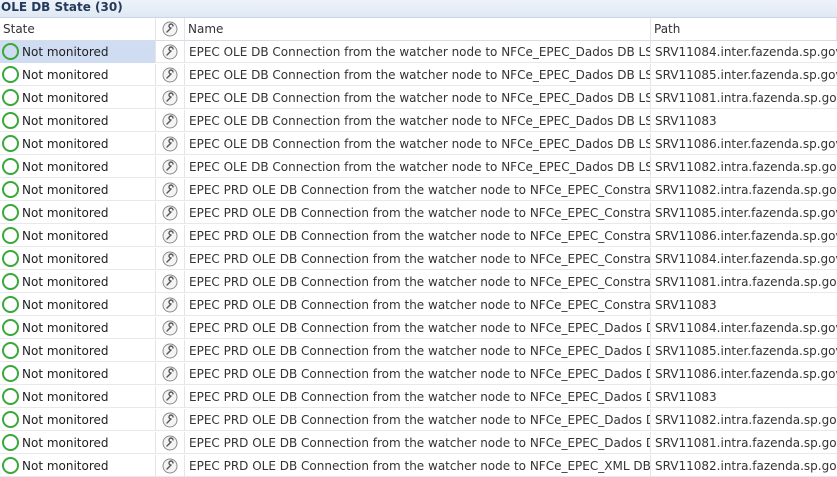 The width and height of the screenshot is (837, 477). I want to click on column-header-path: Path, so click(744, 29).